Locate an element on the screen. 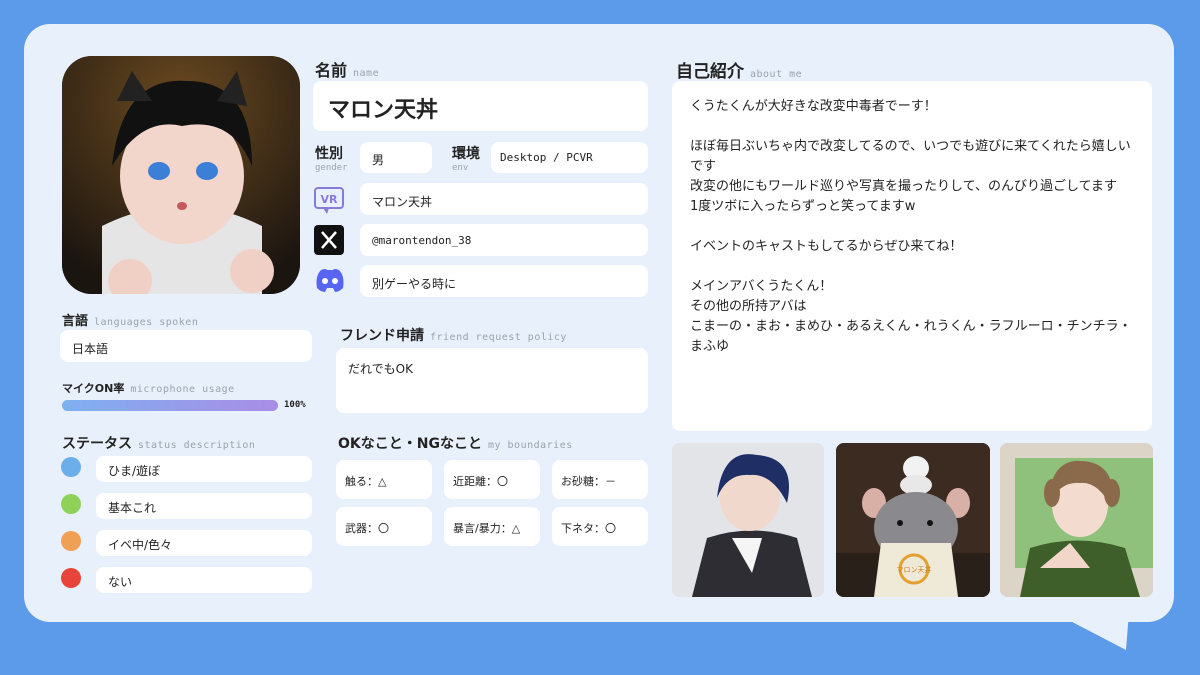 The image size is (1200, 675). gender-value: 男 is located at coordinates (378, 160).